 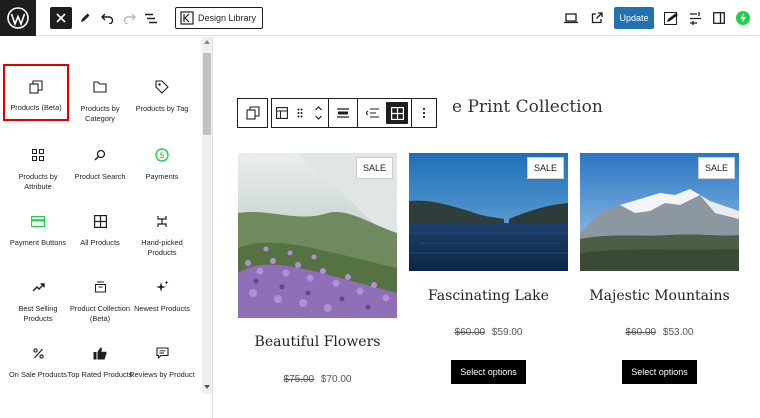 I want to click on block-product-search: Product Search, so click(x=100, y=157).